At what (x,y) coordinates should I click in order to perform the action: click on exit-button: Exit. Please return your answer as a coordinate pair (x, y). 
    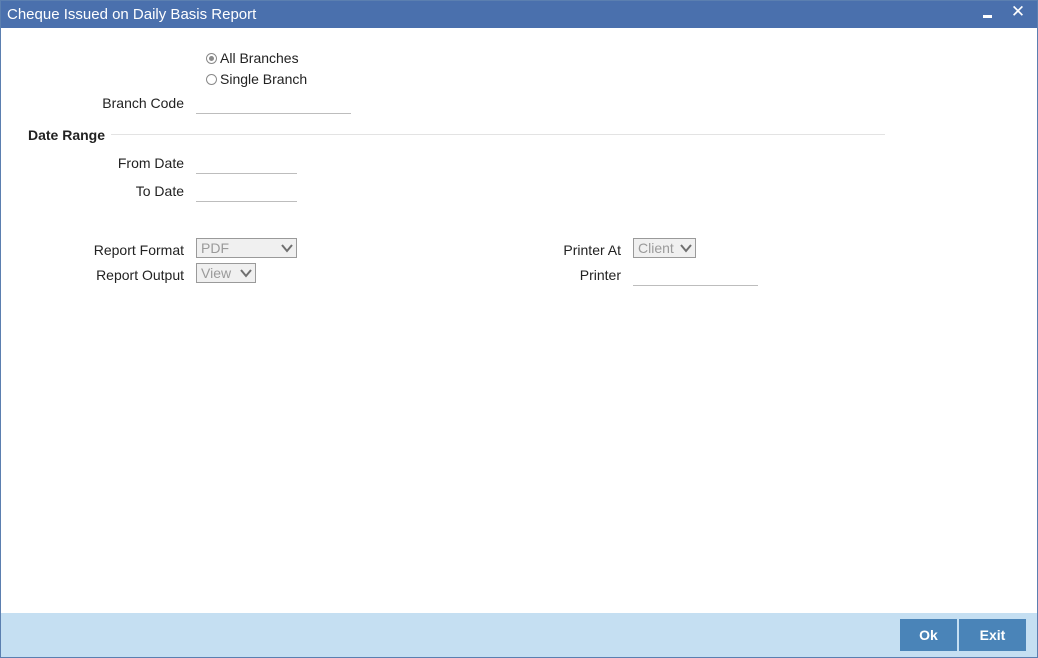
    Looking at the image, I should click on (992, 635).